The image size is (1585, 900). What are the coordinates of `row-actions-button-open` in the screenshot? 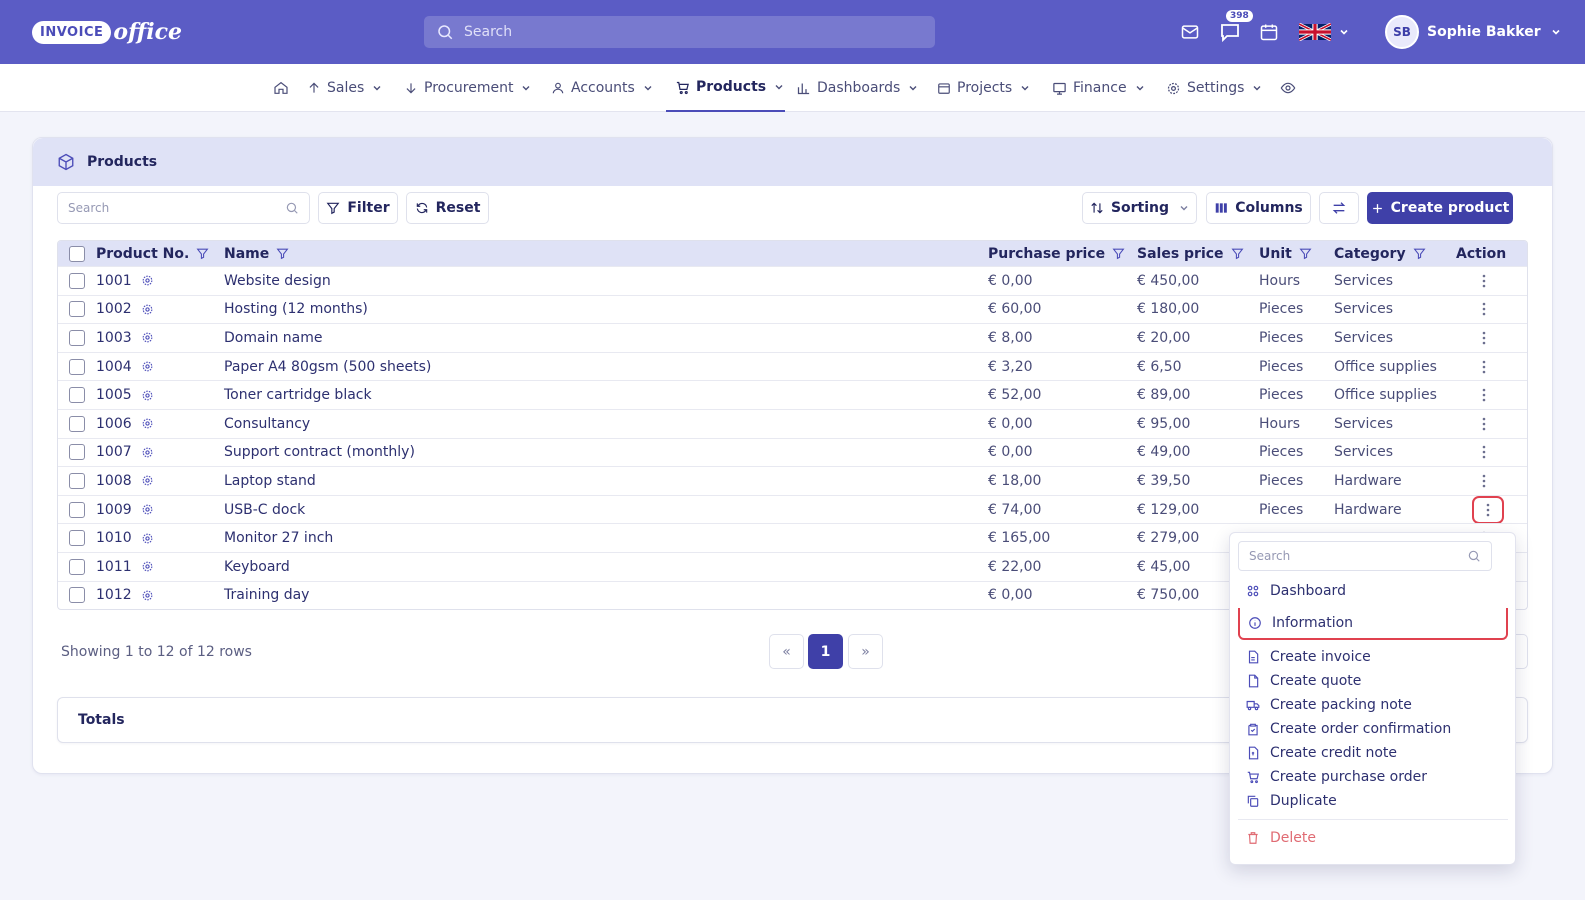 It's located at (1488, 509).